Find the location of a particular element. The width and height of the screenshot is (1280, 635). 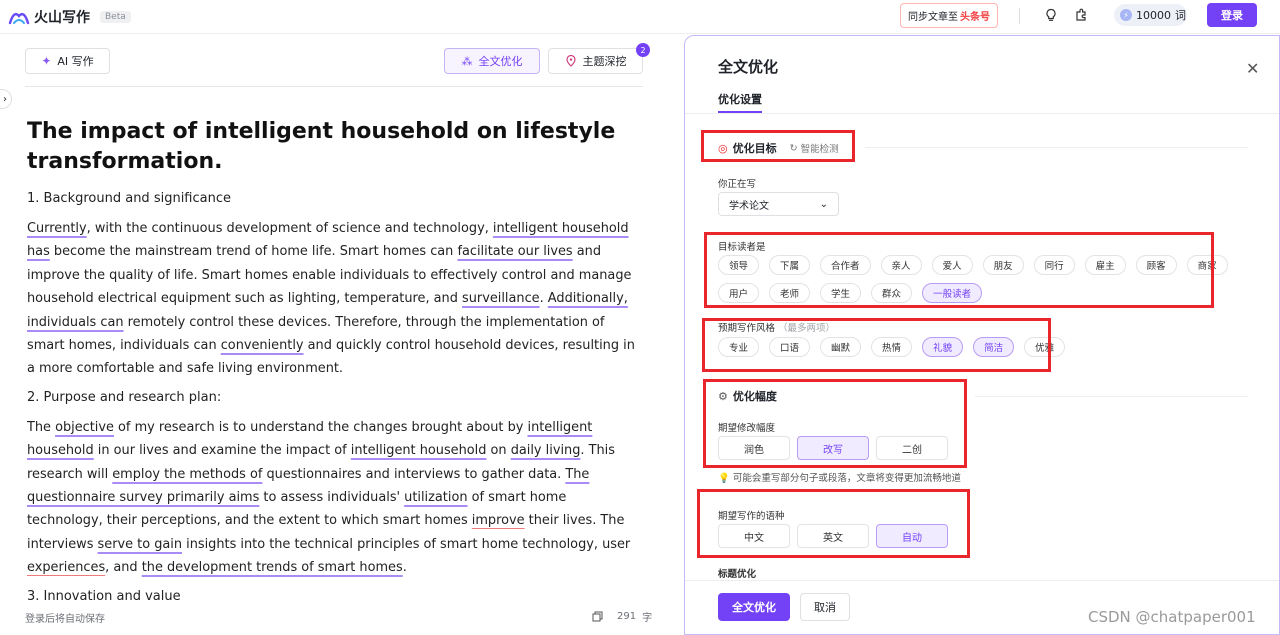

flagged-phrase: experiences is located at coordinates (66, 567).